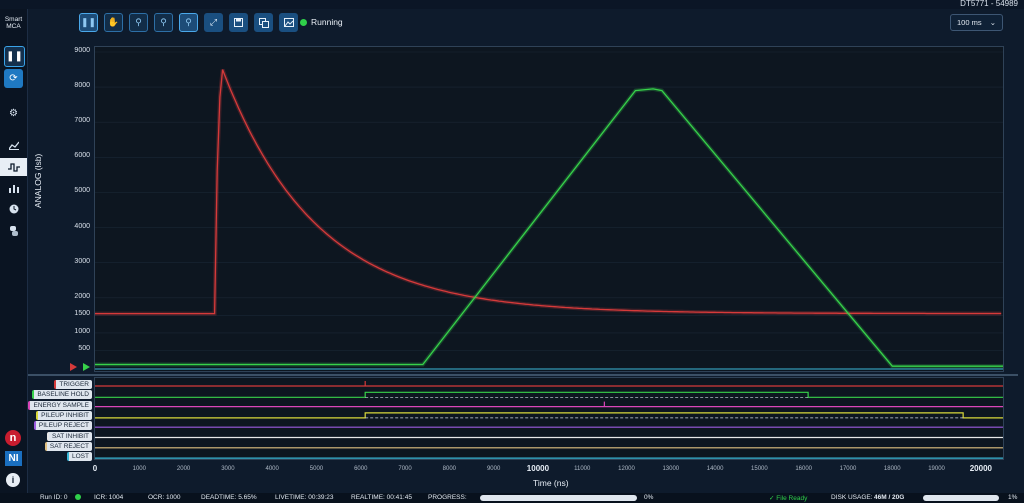  Describe the element at coordinates (304, 497) in the screenshot. I see `livetime: LIVETIME: 00:39:23` at that location.